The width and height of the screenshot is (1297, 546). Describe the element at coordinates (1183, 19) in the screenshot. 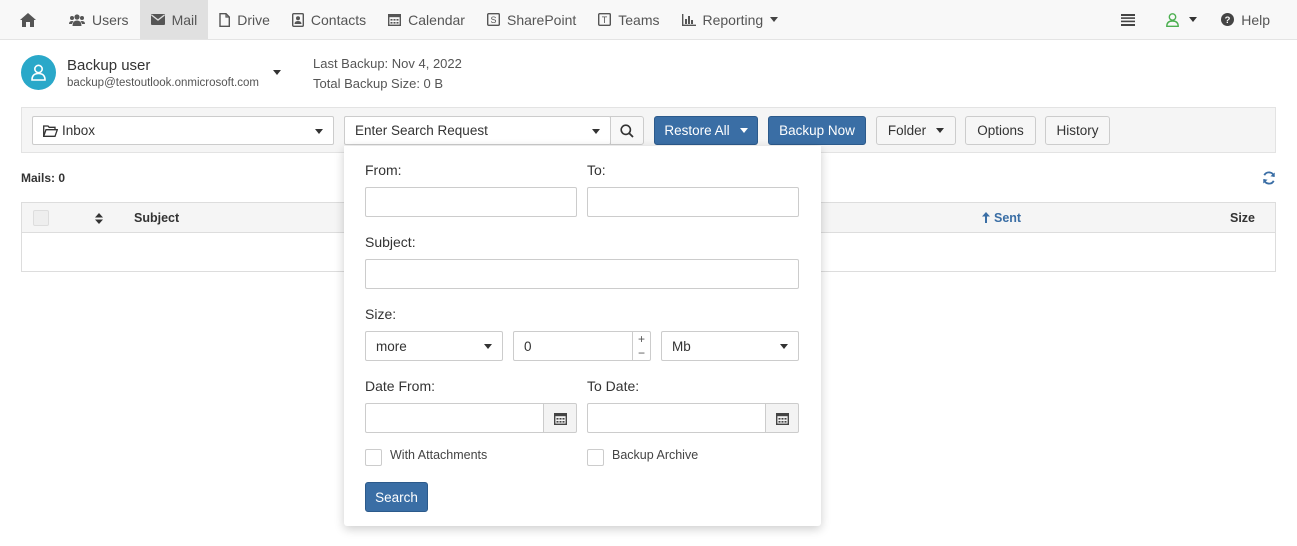

I see `nav-user-menu` at that location.